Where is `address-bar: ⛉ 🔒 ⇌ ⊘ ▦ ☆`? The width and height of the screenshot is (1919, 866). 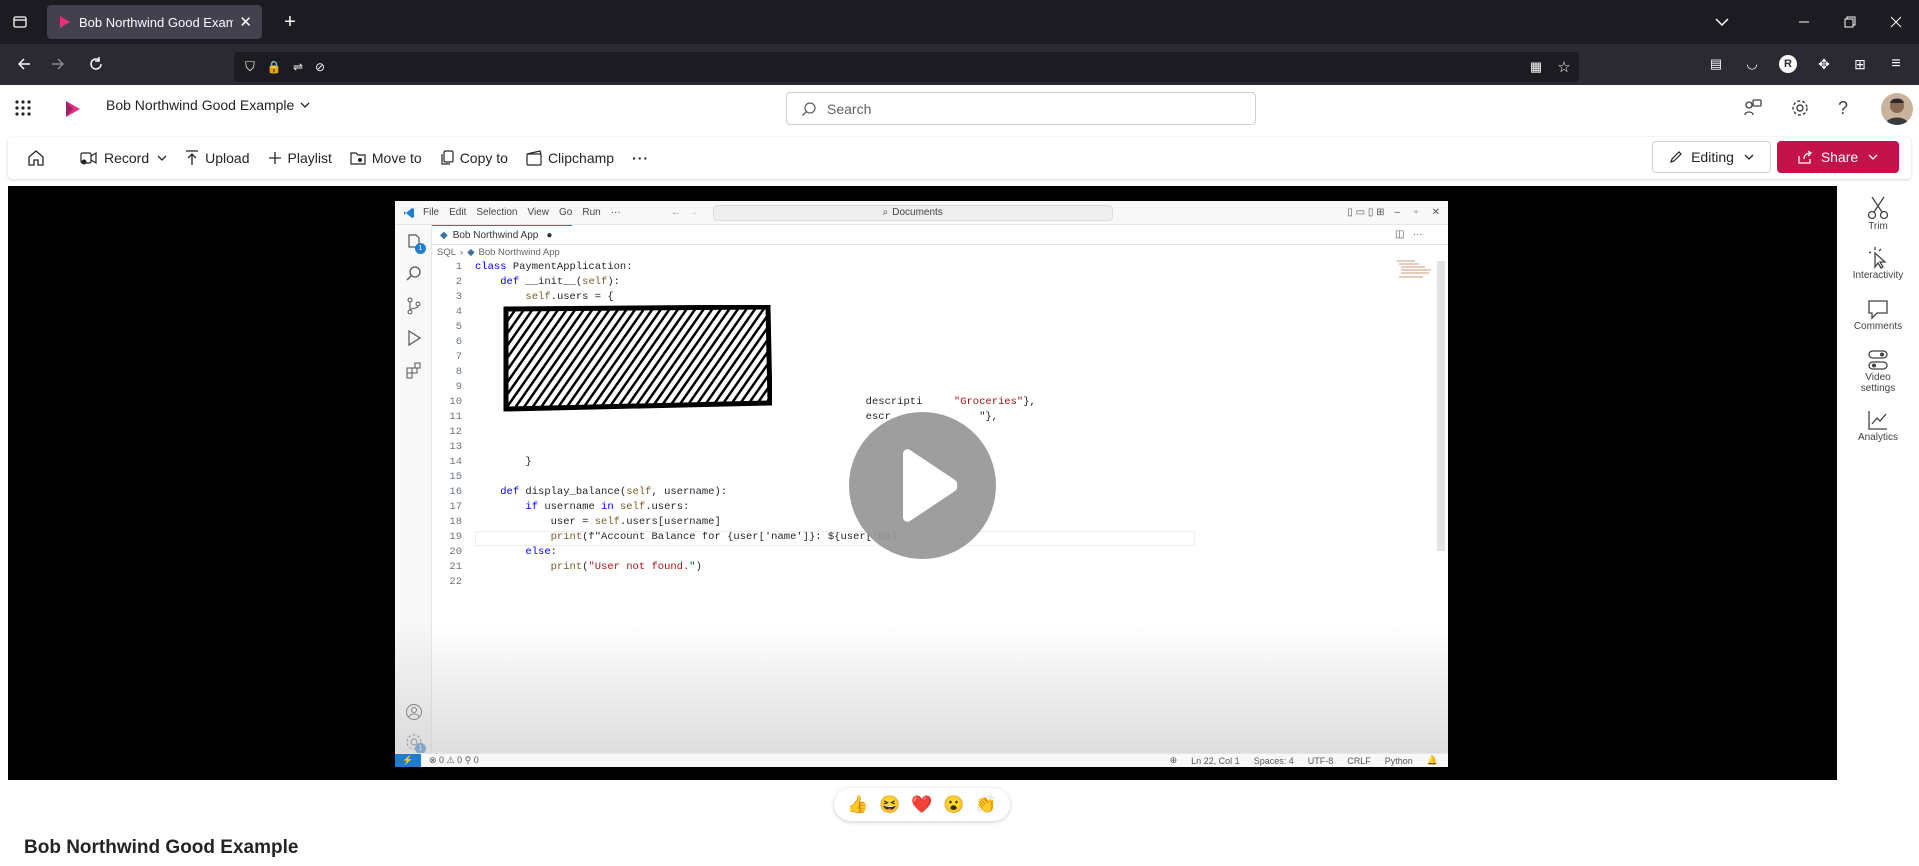 address-bar: ⛉ 🔒 ⇌ ⊘ ▦ ☆ is located at coordinates (906, 67).